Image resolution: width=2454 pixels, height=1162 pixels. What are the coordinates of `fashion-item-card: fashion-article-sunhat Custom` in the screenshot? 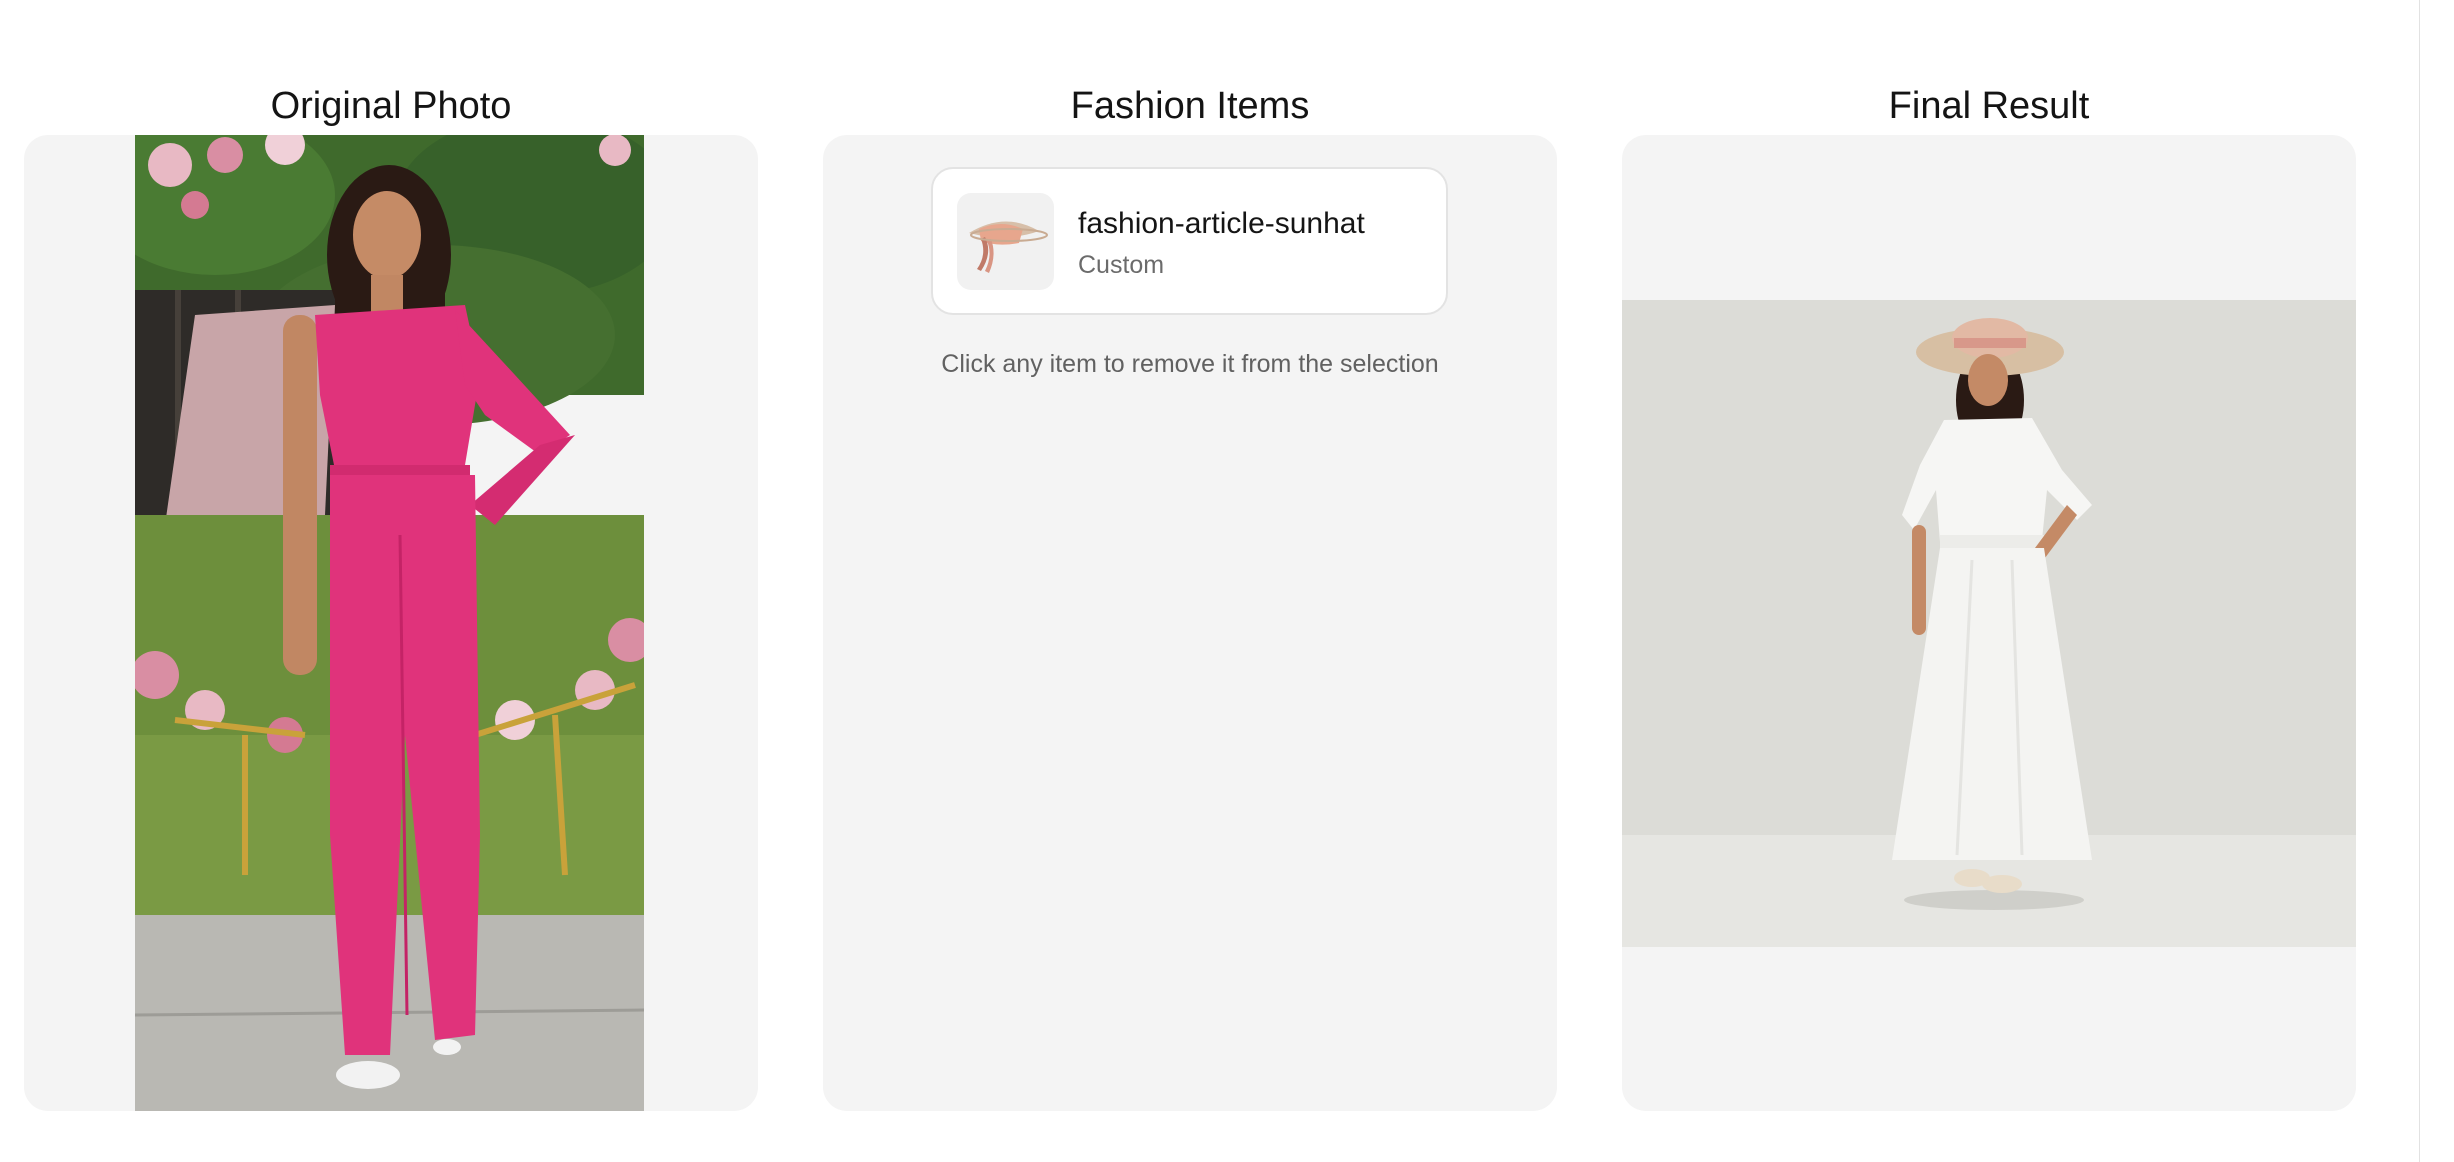 It's located at (1189, 241).